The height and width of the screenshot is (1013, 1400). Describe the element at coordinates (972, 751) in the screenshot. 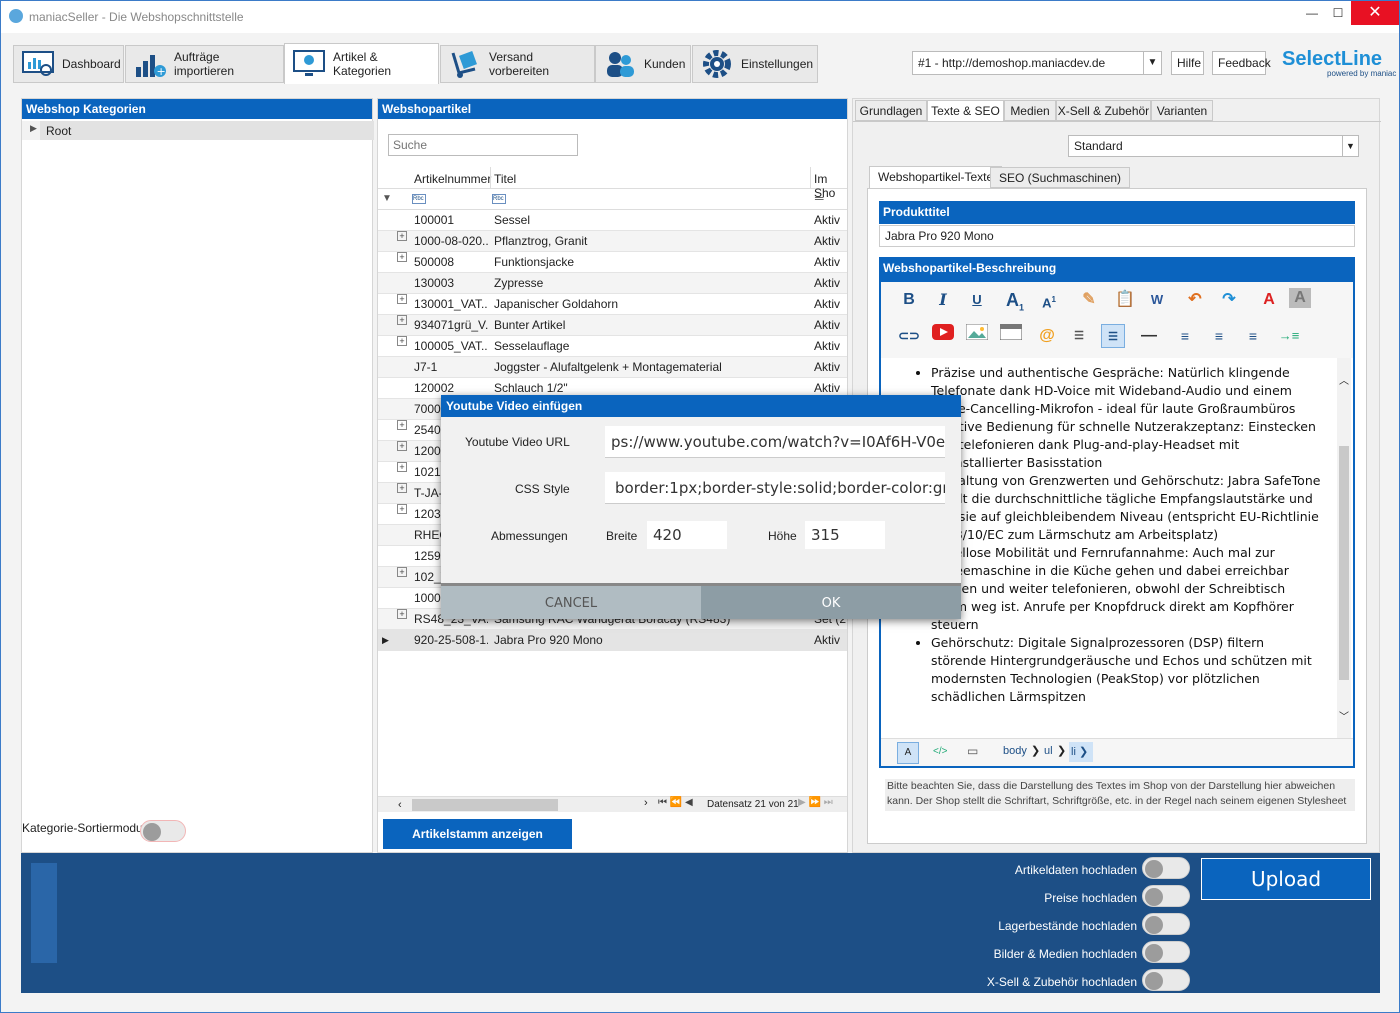

I see `preview-icon: ▭` at that location.